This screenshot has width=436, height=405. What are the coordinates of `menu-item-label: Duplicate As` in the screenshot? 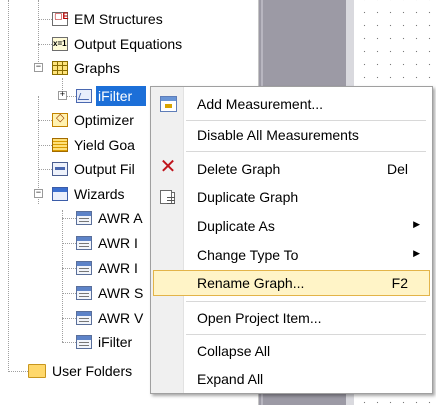 It's located at (236, 226).